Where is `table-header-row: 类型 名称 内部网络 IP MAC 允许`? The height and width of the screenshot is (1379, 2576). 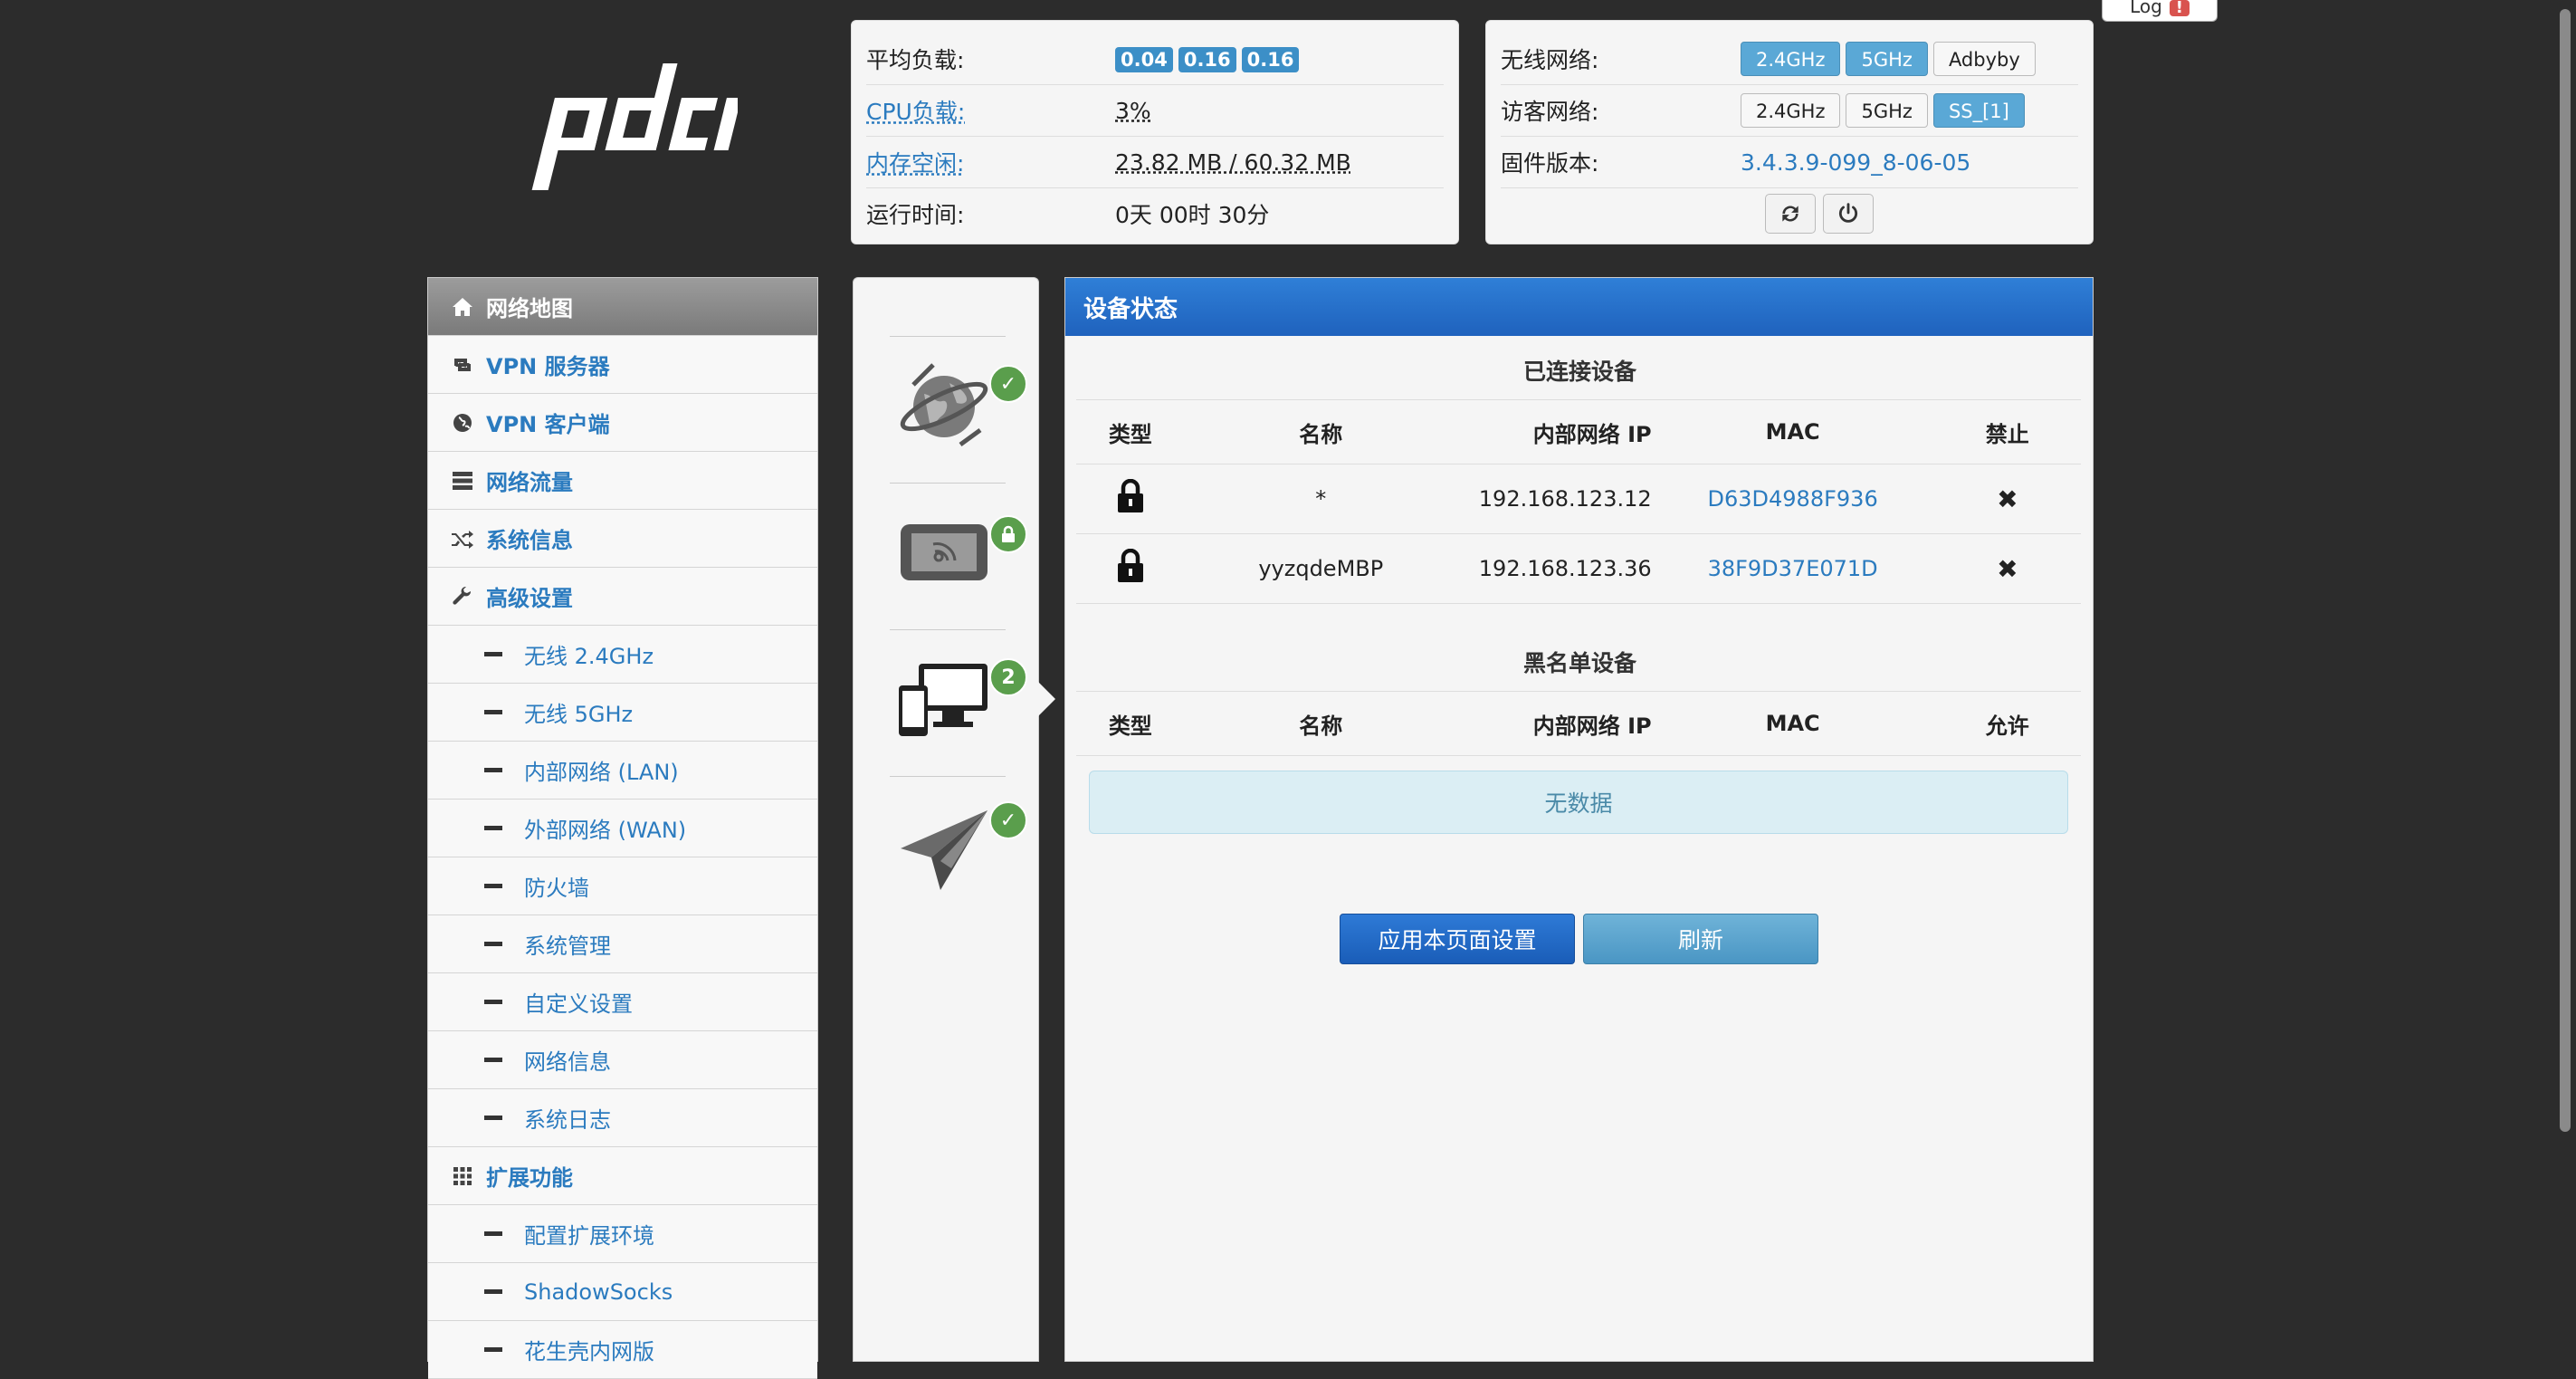 table-header-row: 类型 名称 内部网络 IP MAC 允许 is located at coordinates (1578, 723).